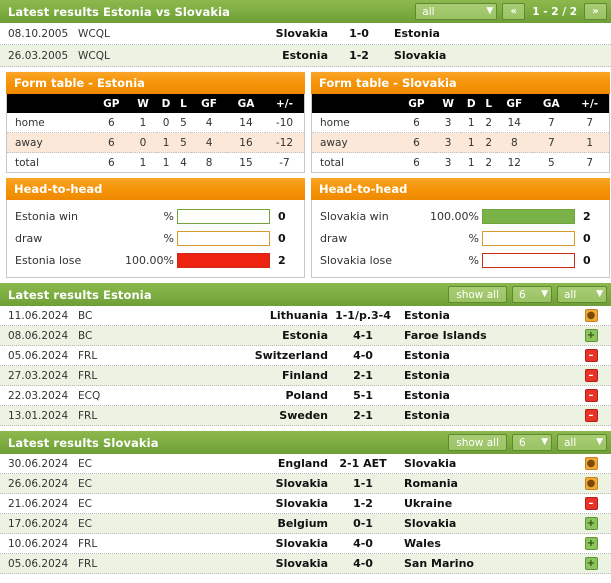  What do you see at coordinates (570, 294) in the screenshot?
I see `filter-select-estonia-value: all` at bounding box center [570, 294].